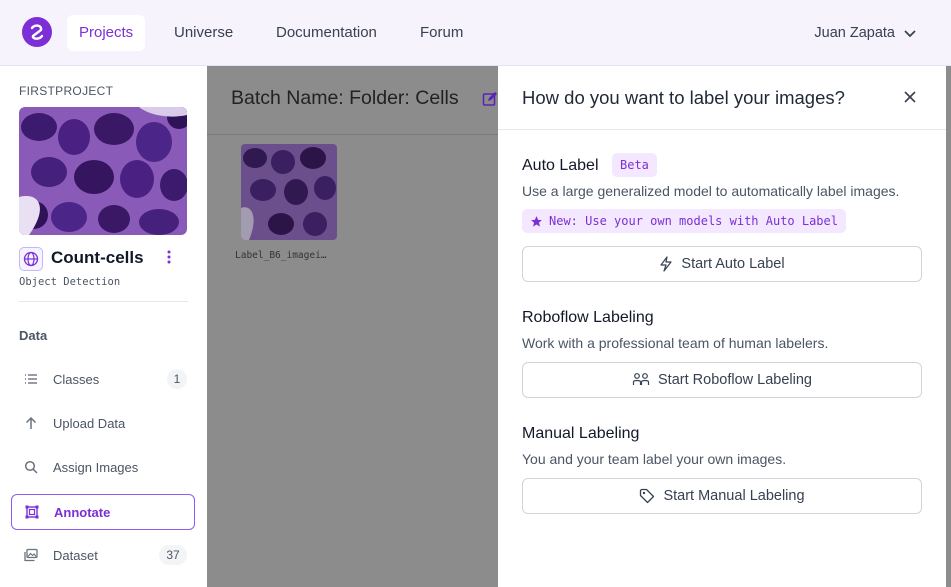 The width and height of the screenshot is (951, 587). What do you see at coordinates (733, 264) in the screenshot?
I see `button-label: Start Auto Label` at bounding box center [733, 264].